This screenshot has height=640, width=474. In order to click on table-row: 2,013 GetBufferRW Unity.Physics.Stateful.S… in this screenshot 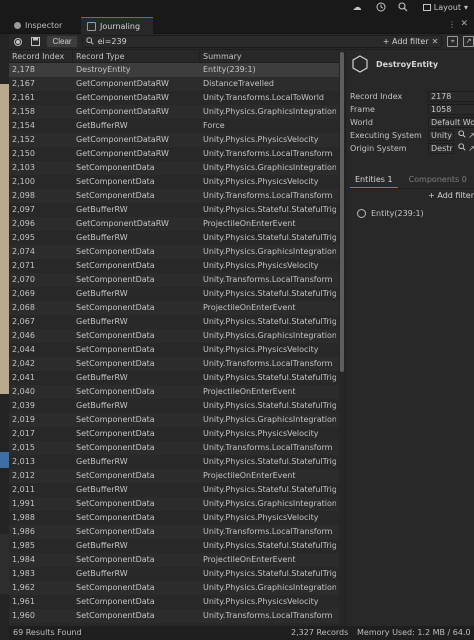, I will do `click(174, 462)`.